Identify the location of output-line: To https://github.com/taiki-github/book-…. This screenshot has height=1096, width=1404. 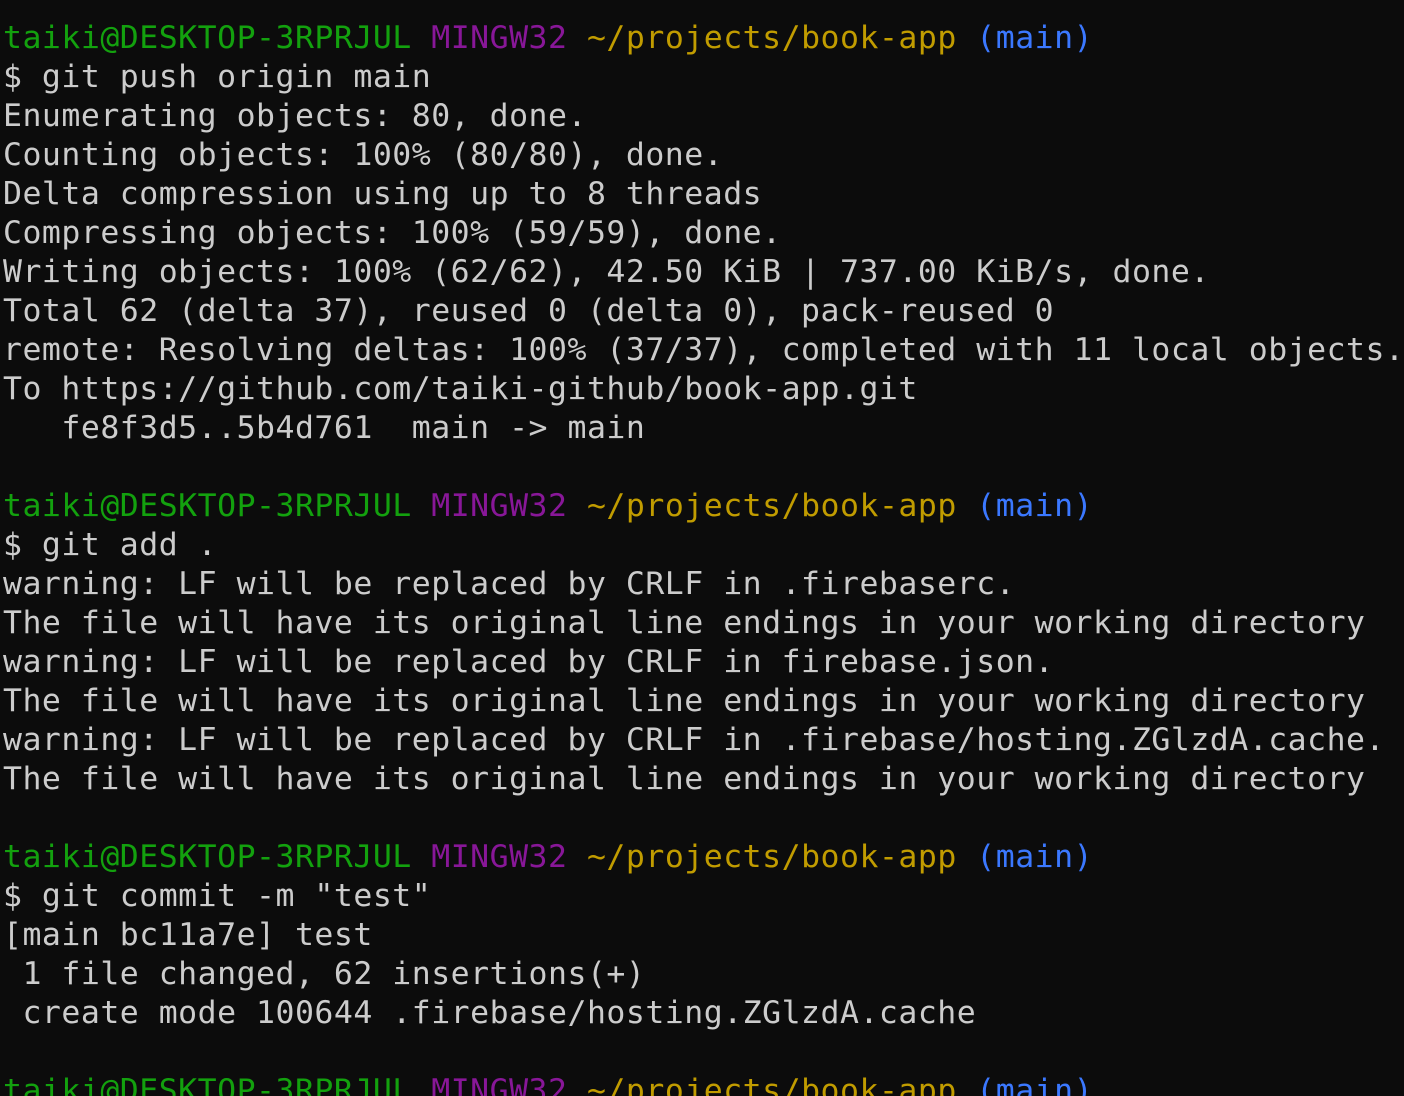
(460, 389).